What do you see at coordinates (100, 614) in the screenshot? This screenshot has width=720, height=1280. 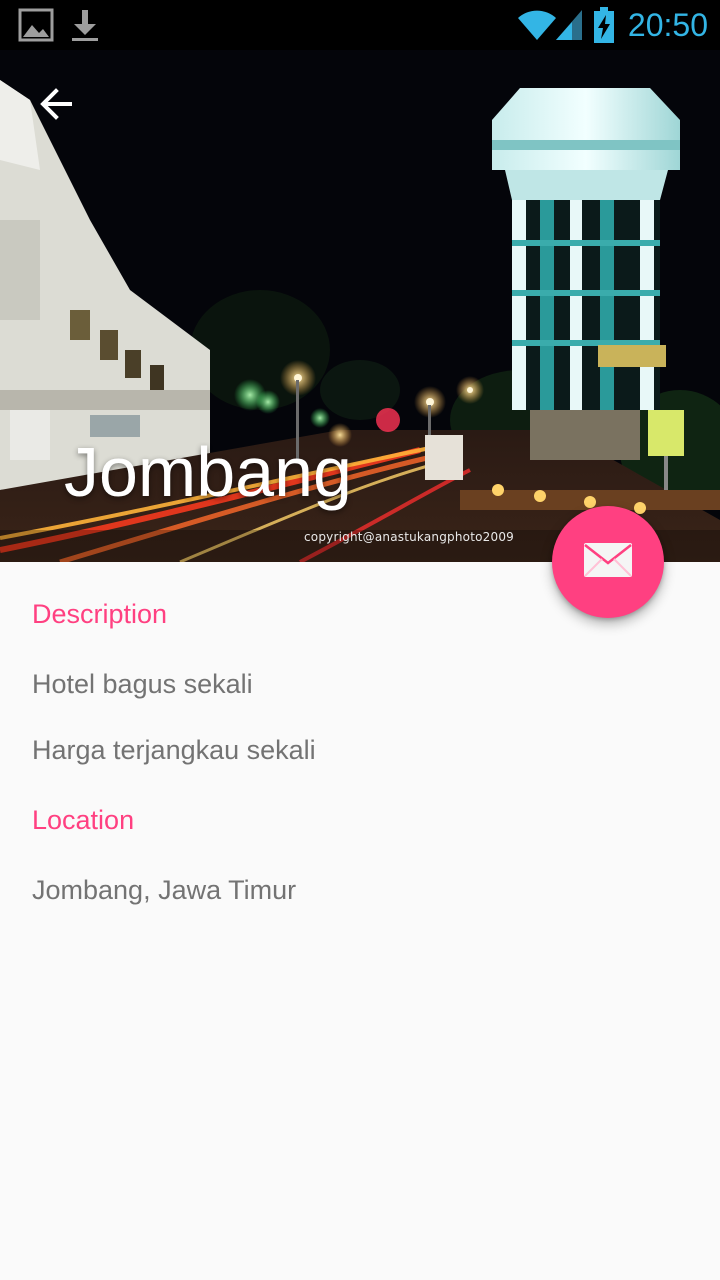 I see `description-heading: Description` at bounding box center [100, 614].